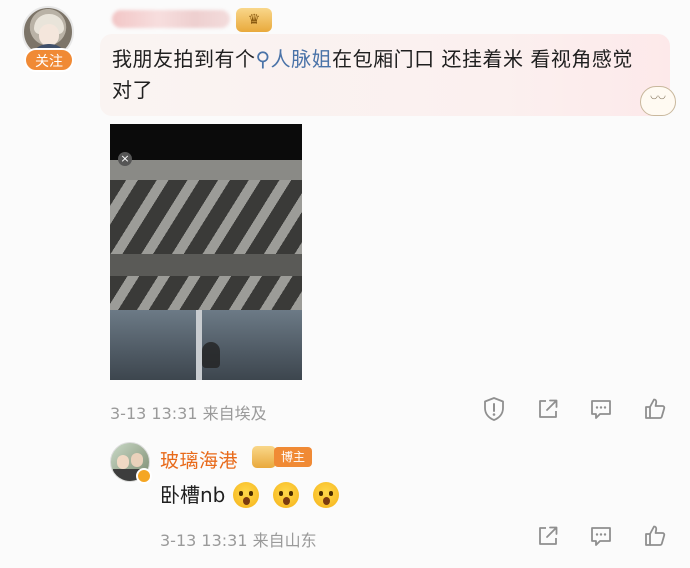 Image resolution: width=690 pixels, height=568 pixels. What do you see at coordinates (154, 413) in the screenshot?
I see `comment-time: 3-13 13:31` at bounding box center [154, 413].